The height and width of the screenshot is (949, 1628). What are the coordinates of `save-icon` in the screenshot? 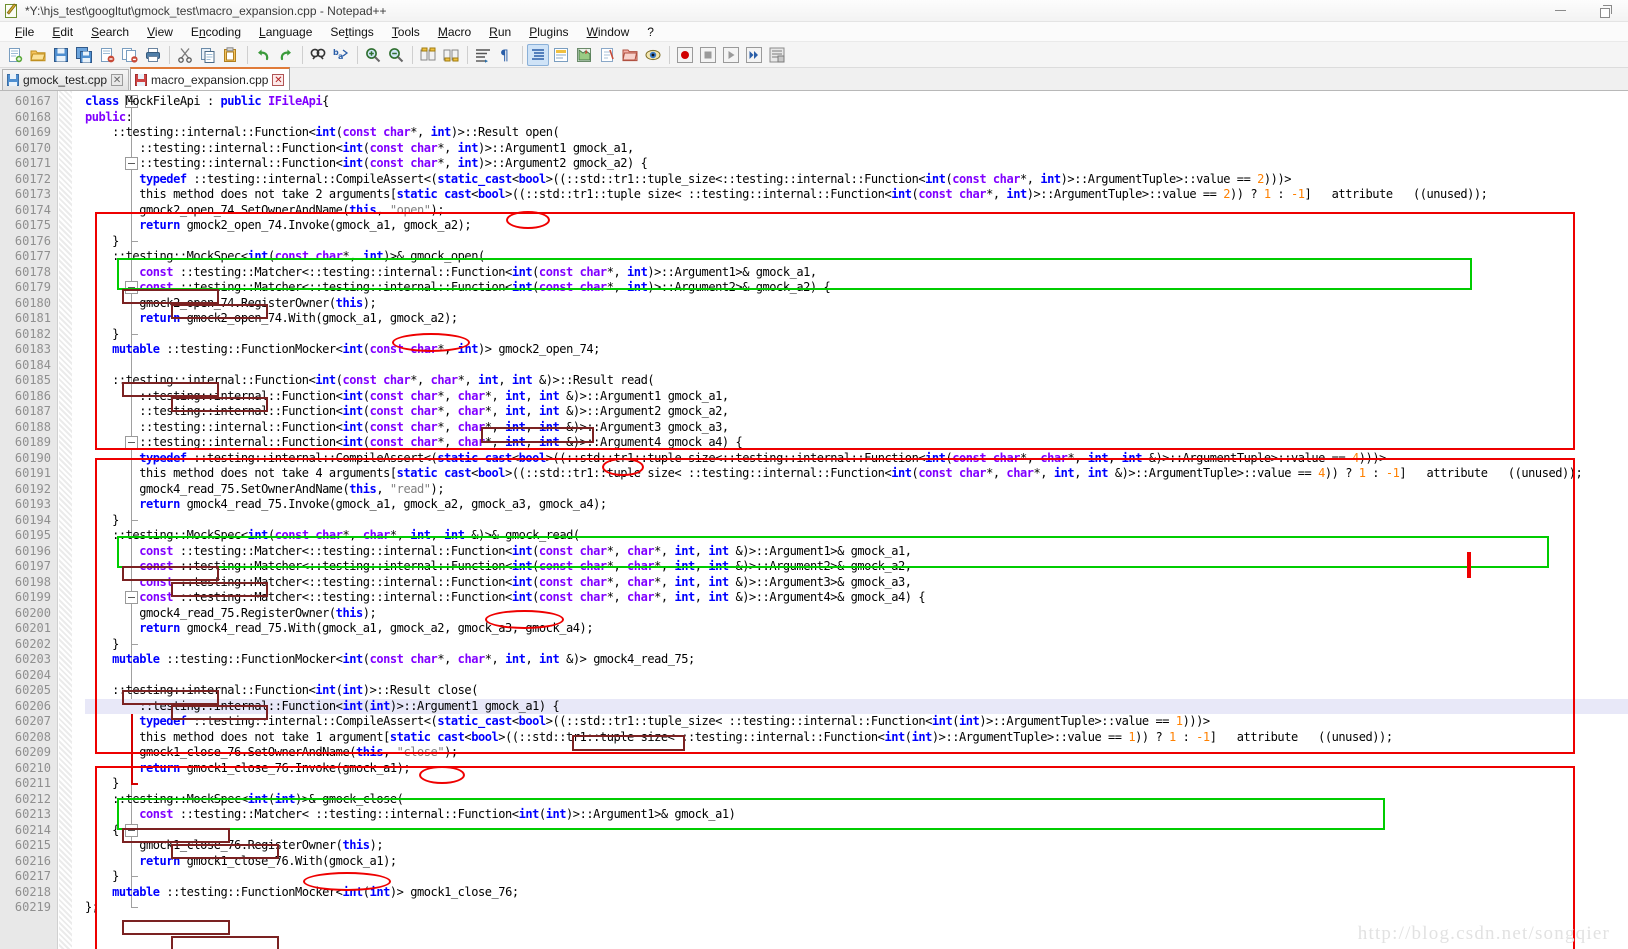 It's located at (61, 55).